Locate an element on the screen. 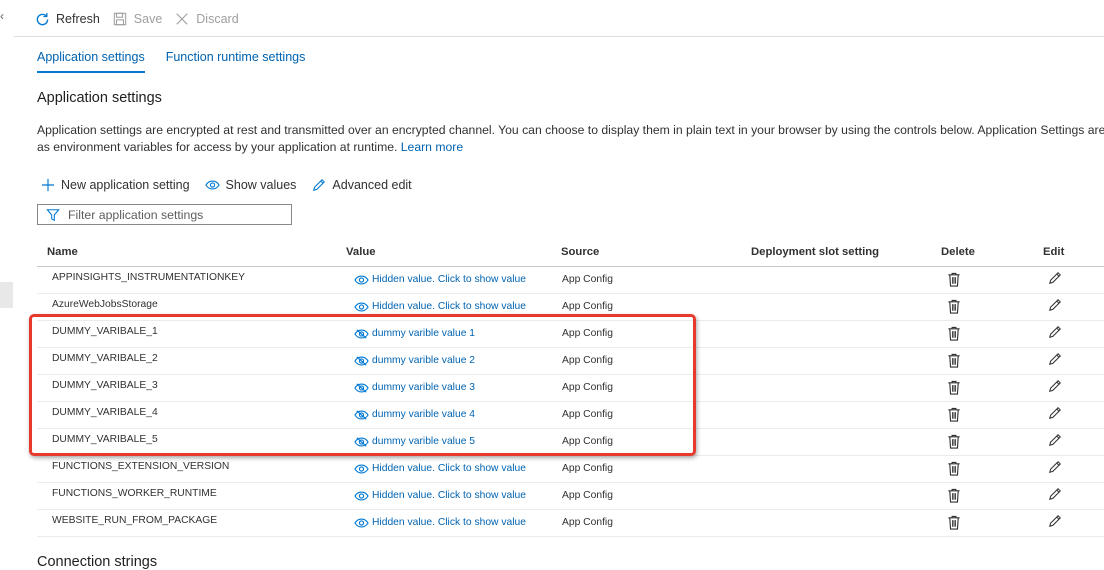  filter-input is located at coordinates (168, 214).